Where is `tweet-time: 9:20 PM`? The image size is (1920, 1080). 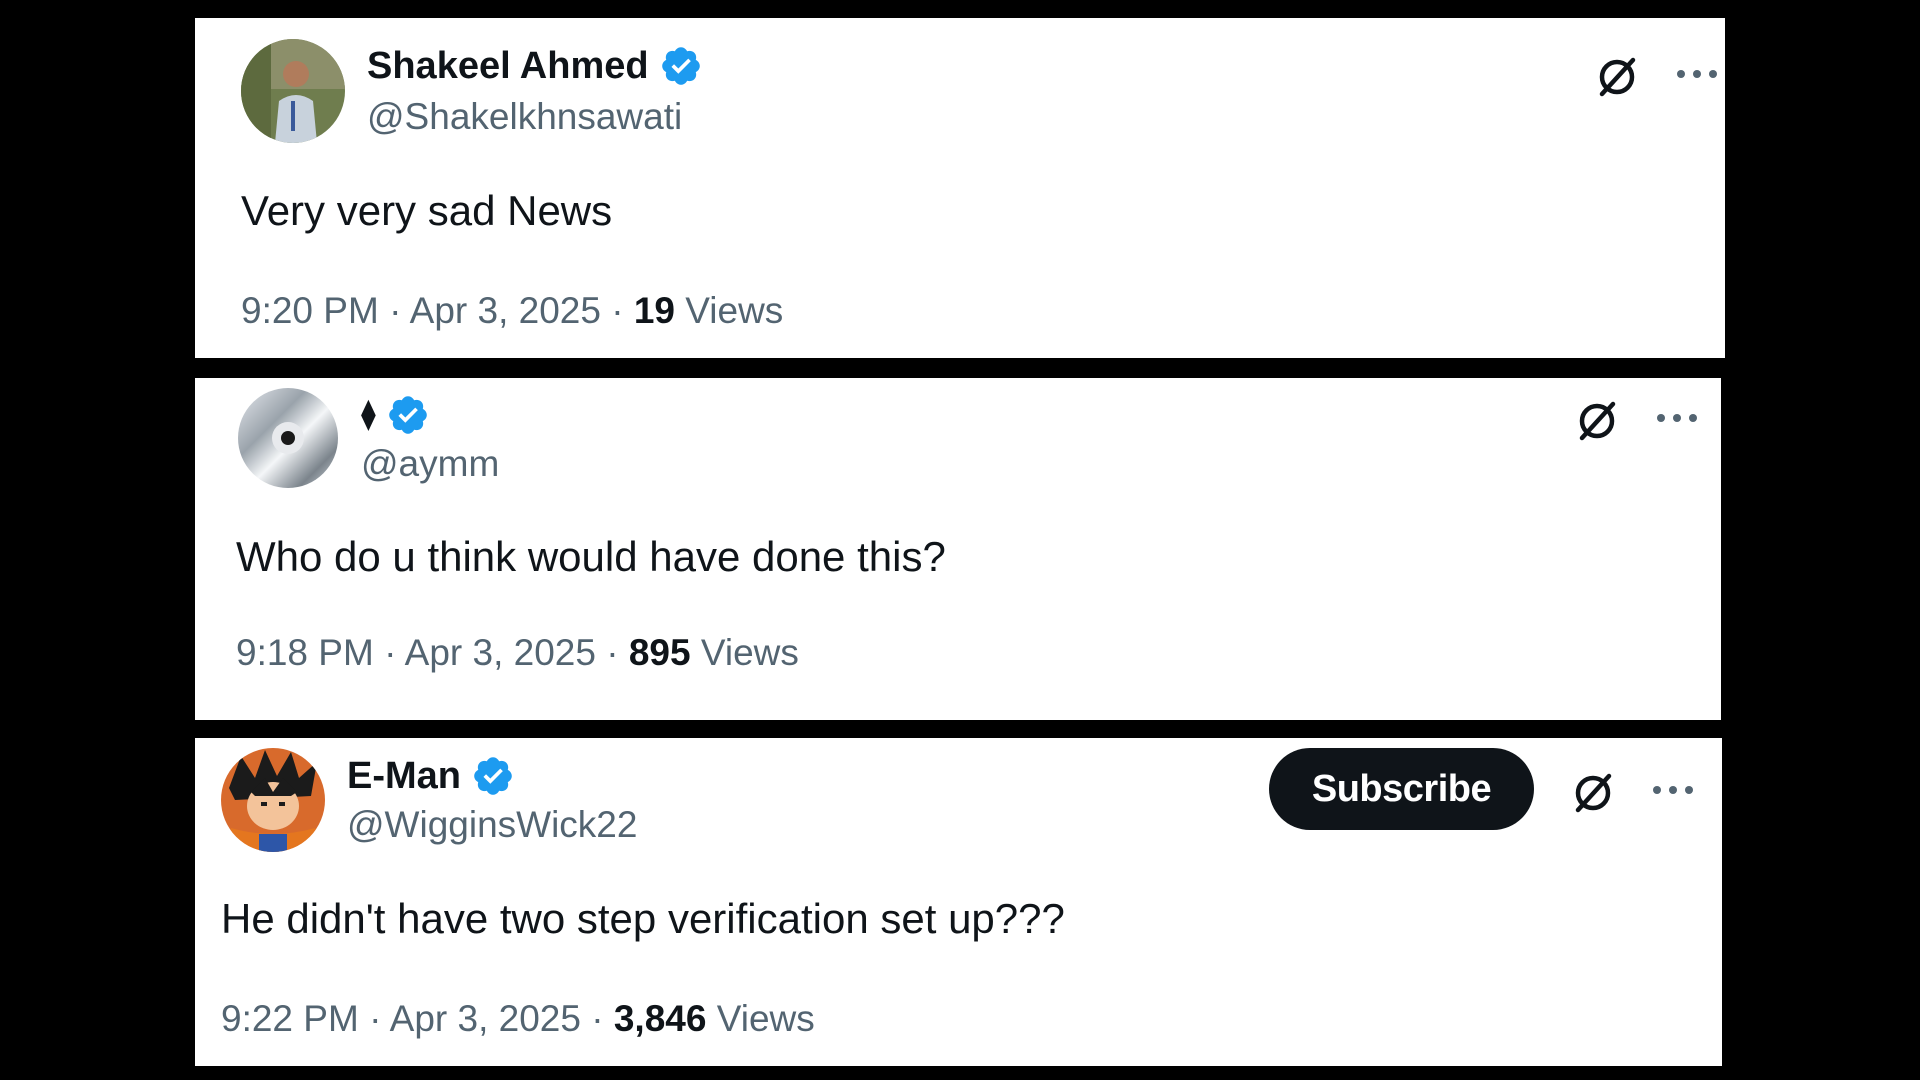
tweet-time: 9:20 PM is located at coordinates (310, 310).